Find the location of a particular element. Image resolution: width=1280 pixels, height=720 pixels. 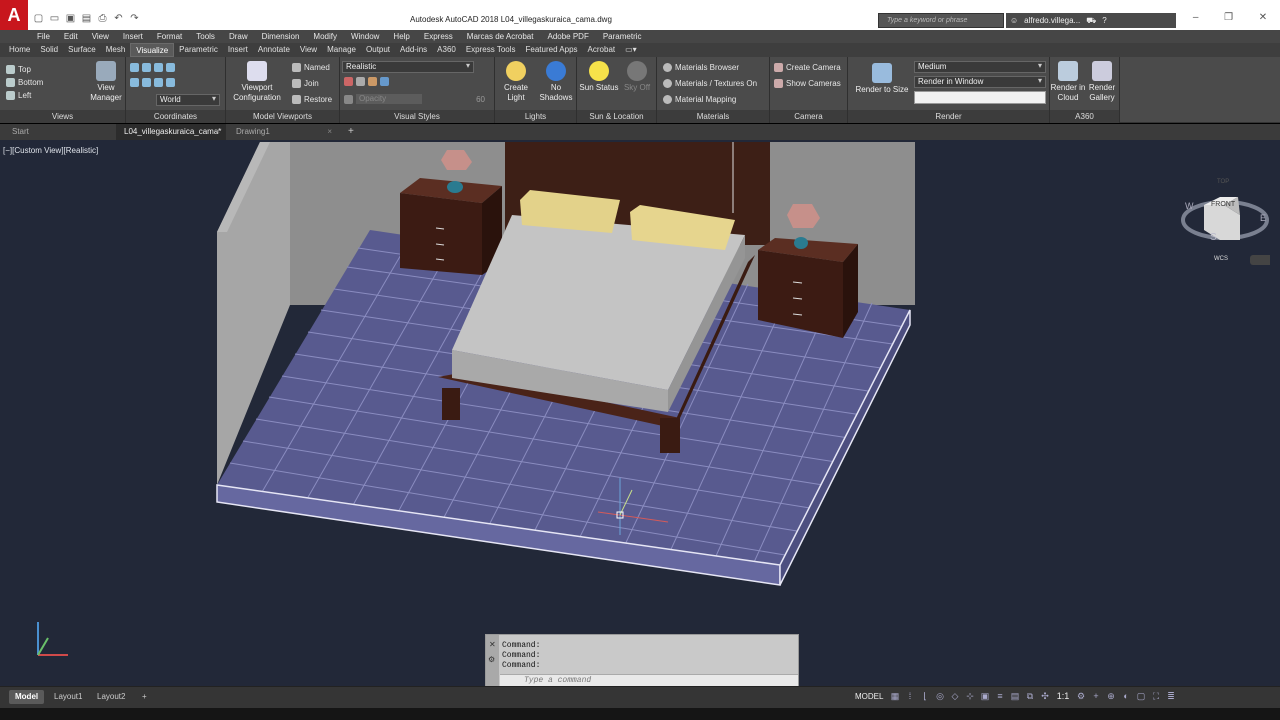

grid-icon: ▦ is located at coordinates (895, 696).